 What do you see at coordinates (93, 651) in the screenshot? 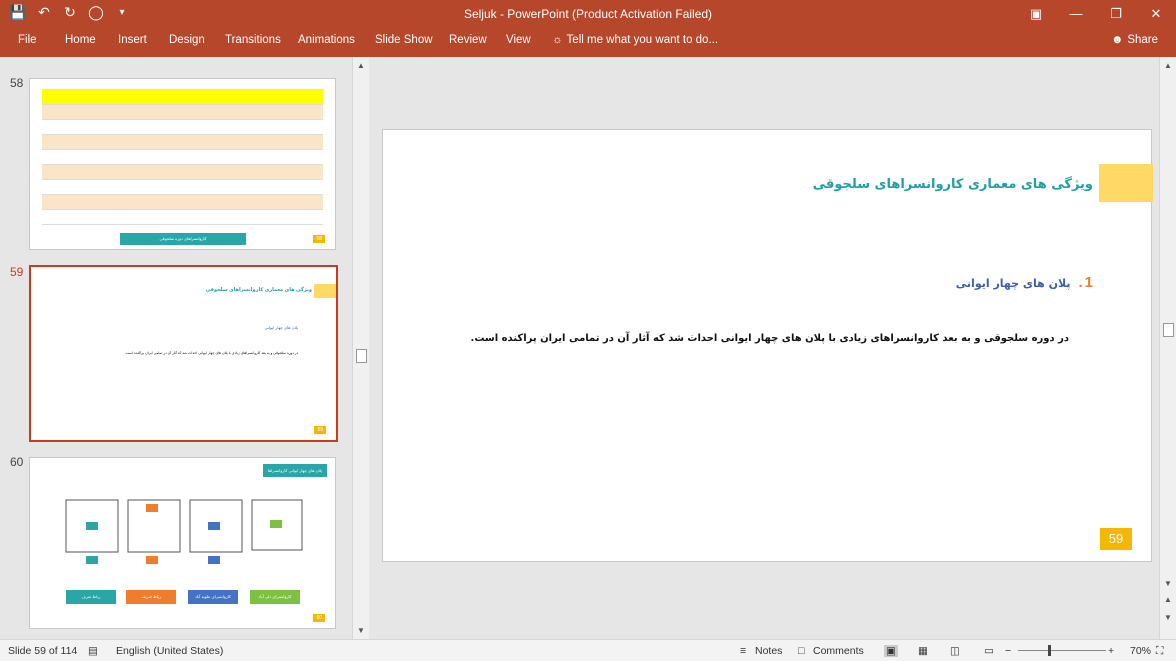
I see `spell-check-icon: ▤` at bounding box center [93, 651].